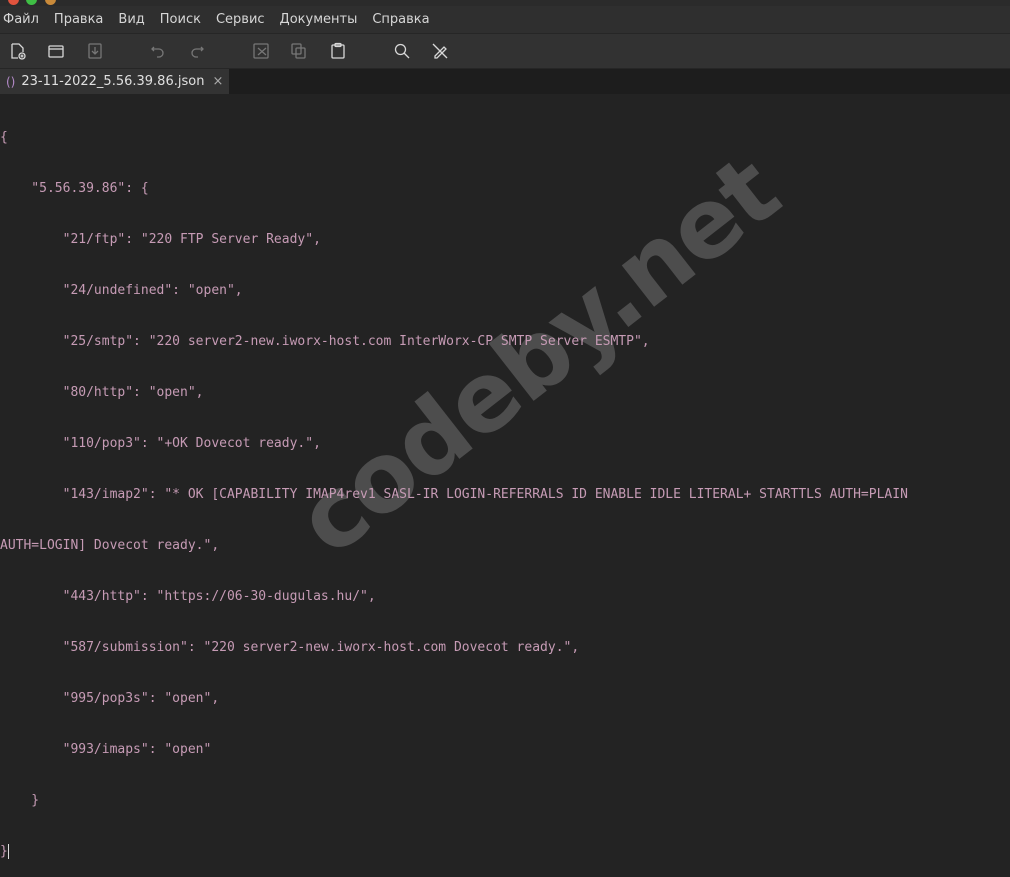 The height and width of the screenshot is (877, 1010). I want to click on code-line: "80/http": "open",, so click(102, 392).